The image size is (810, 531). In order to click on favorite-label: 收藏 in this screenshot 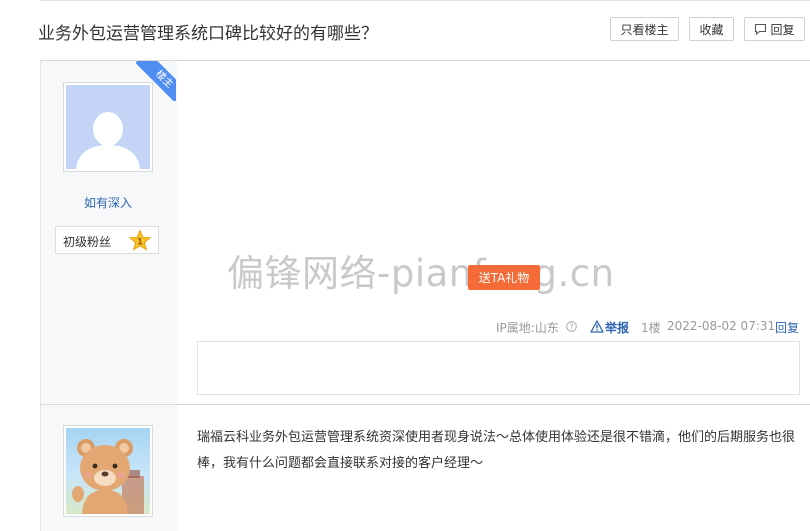, I will do `click(711, 29)`.